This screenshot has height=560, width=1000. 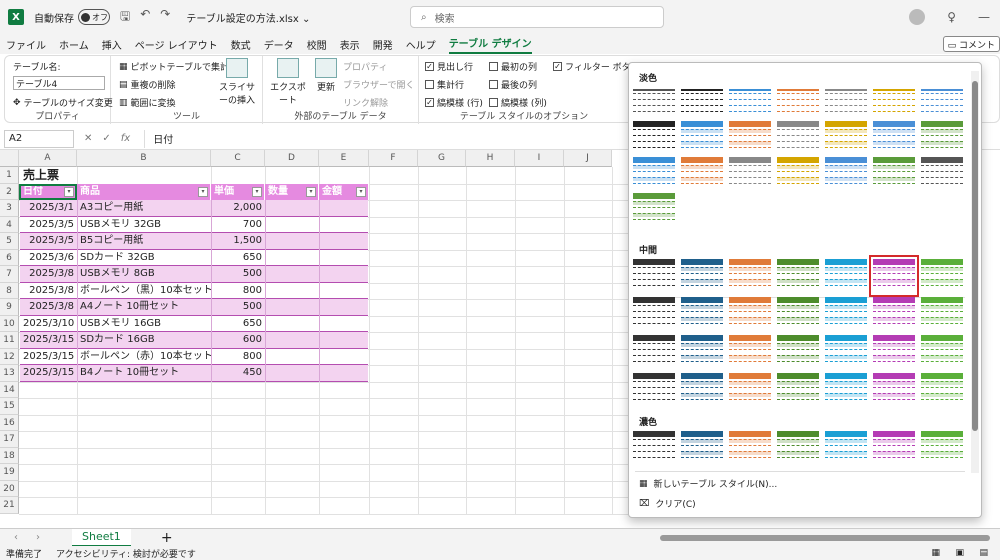 I want to click on table-cell: 2025/3/15, so click(x=48, y=340).